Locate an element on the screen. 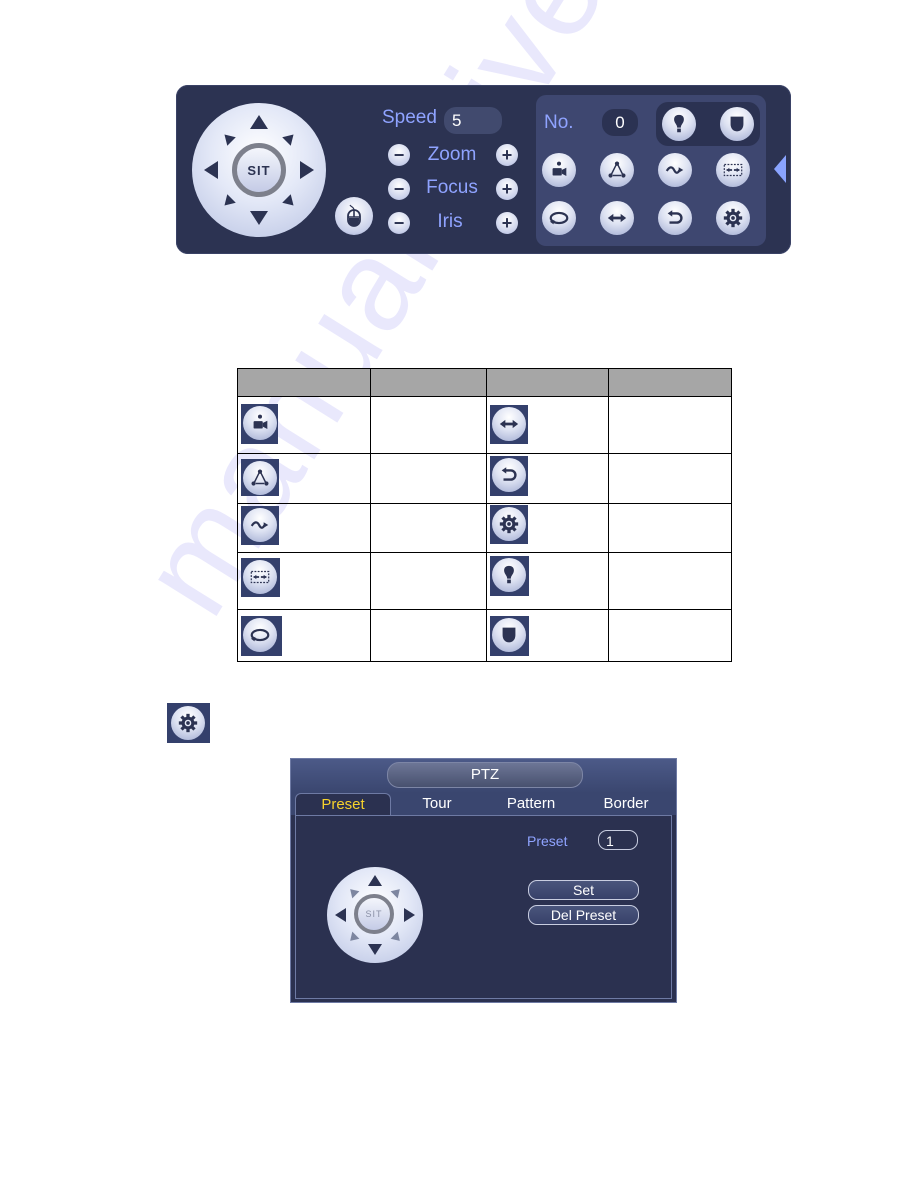 This screenshot has height=1188, width=918. settings-button is located at coordinates (733, 218).